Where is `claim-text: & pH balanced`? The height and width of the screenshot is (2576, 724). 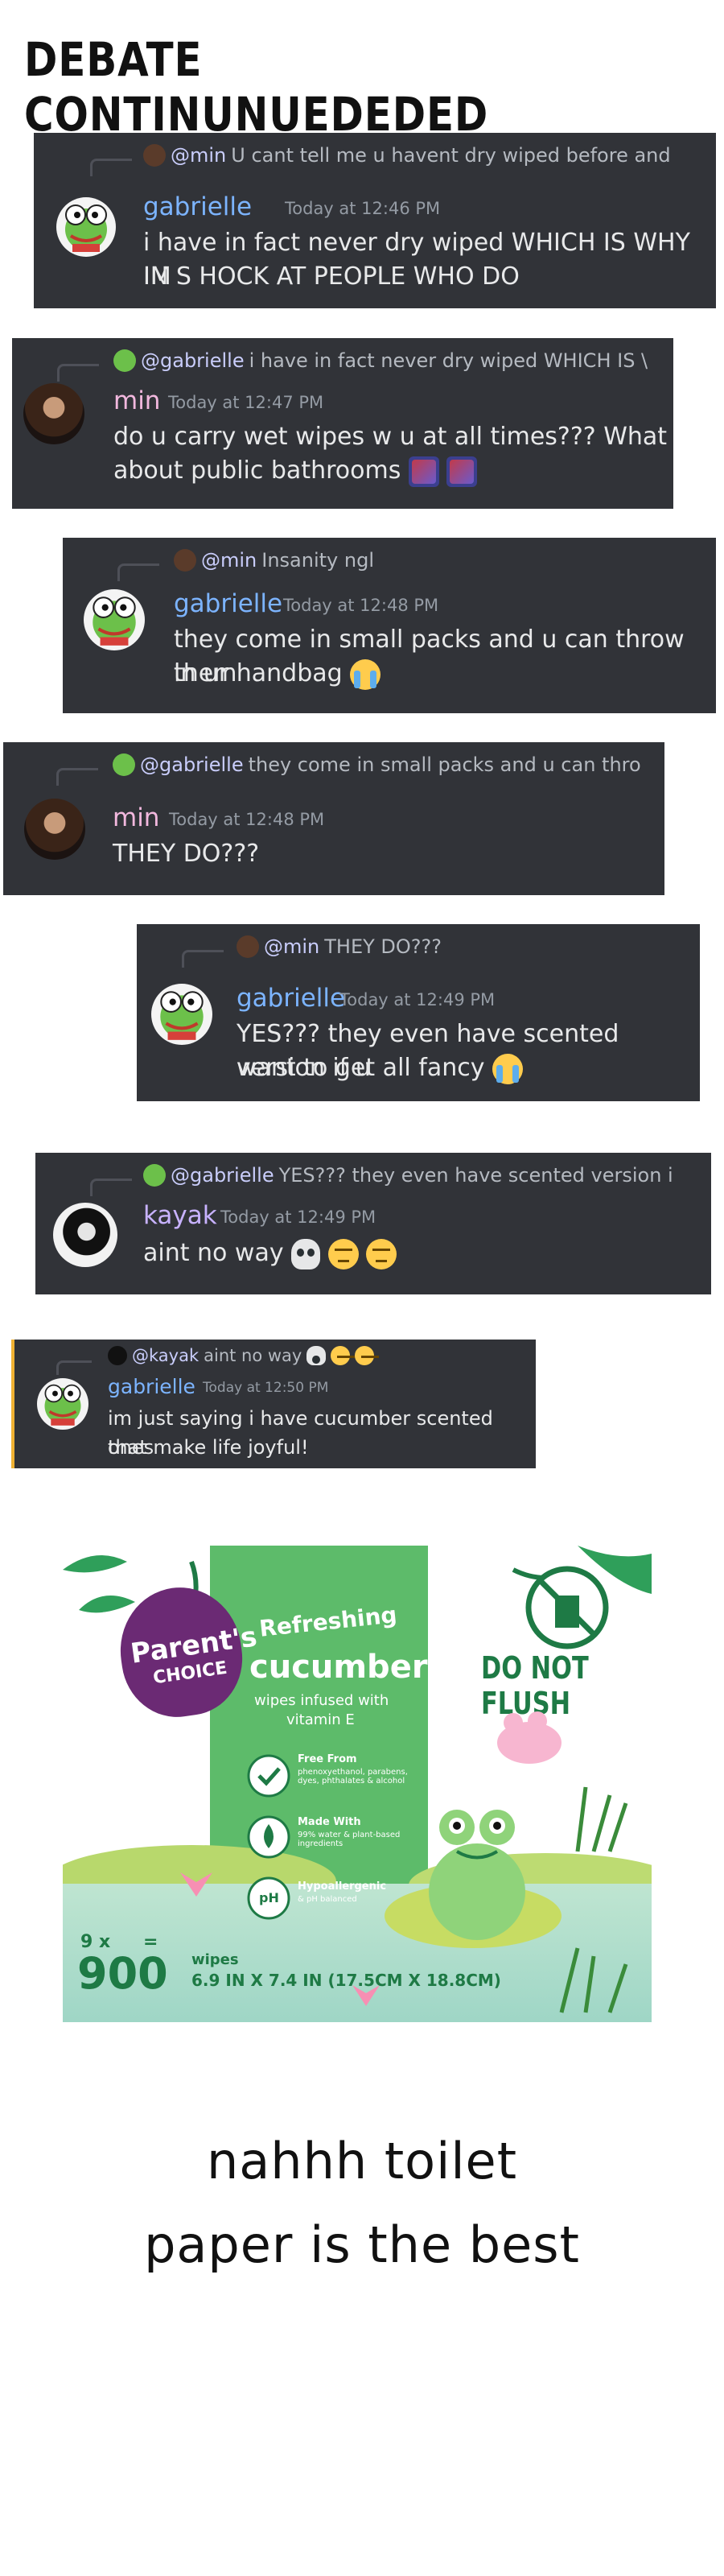
claim-text: & pH balanced is located at coordinates (327, 1899).